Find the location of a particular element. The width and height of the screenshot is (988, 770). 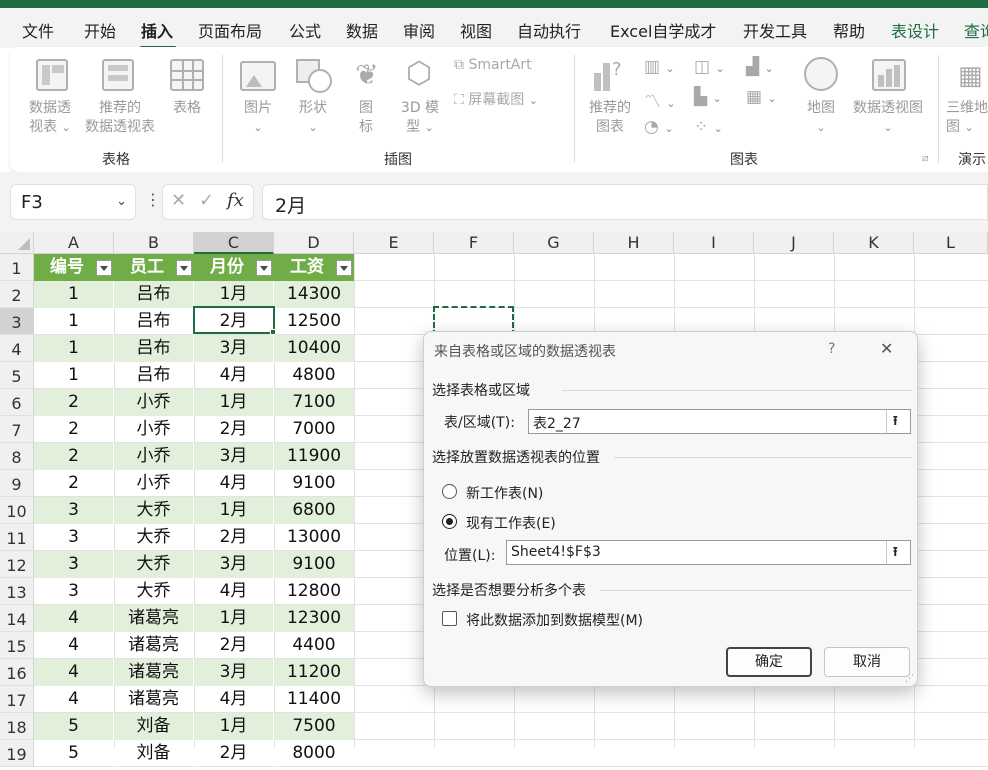

statistic-chart-button: ▙ ⌄ is located at coordinates (708, 97).